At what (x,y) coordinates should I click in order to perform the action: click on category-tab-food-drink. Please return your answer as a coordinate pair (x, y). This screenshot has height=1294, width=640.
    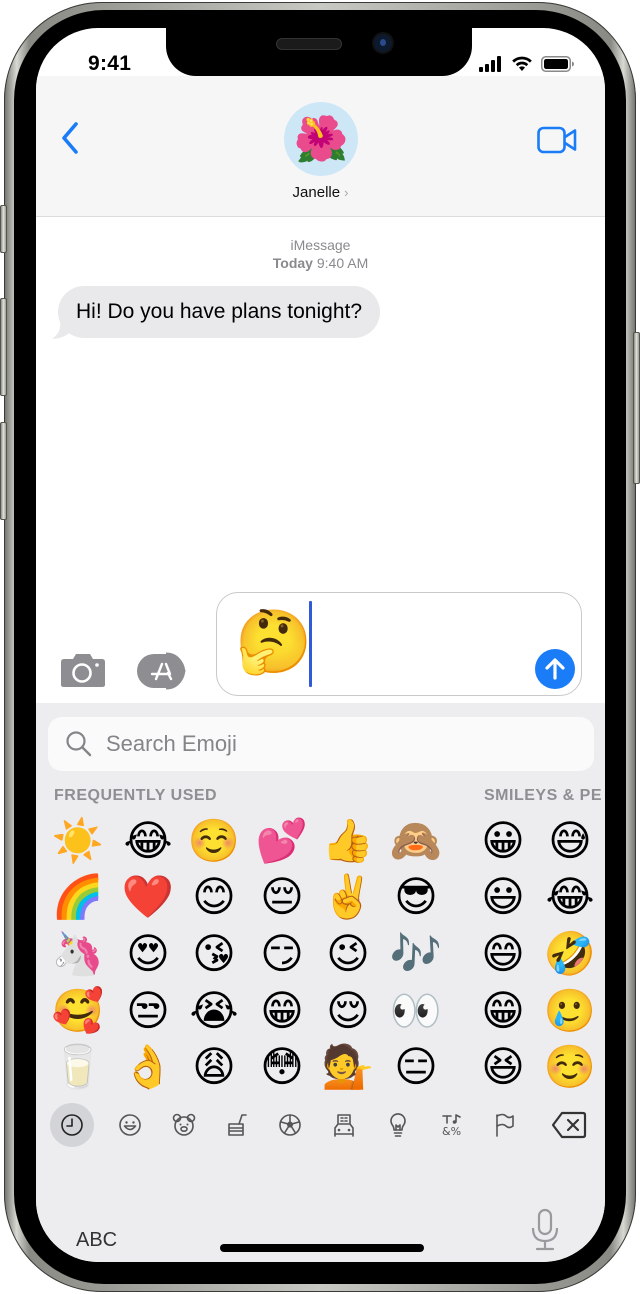
    Looking at the image, I should click on (238, 1125).